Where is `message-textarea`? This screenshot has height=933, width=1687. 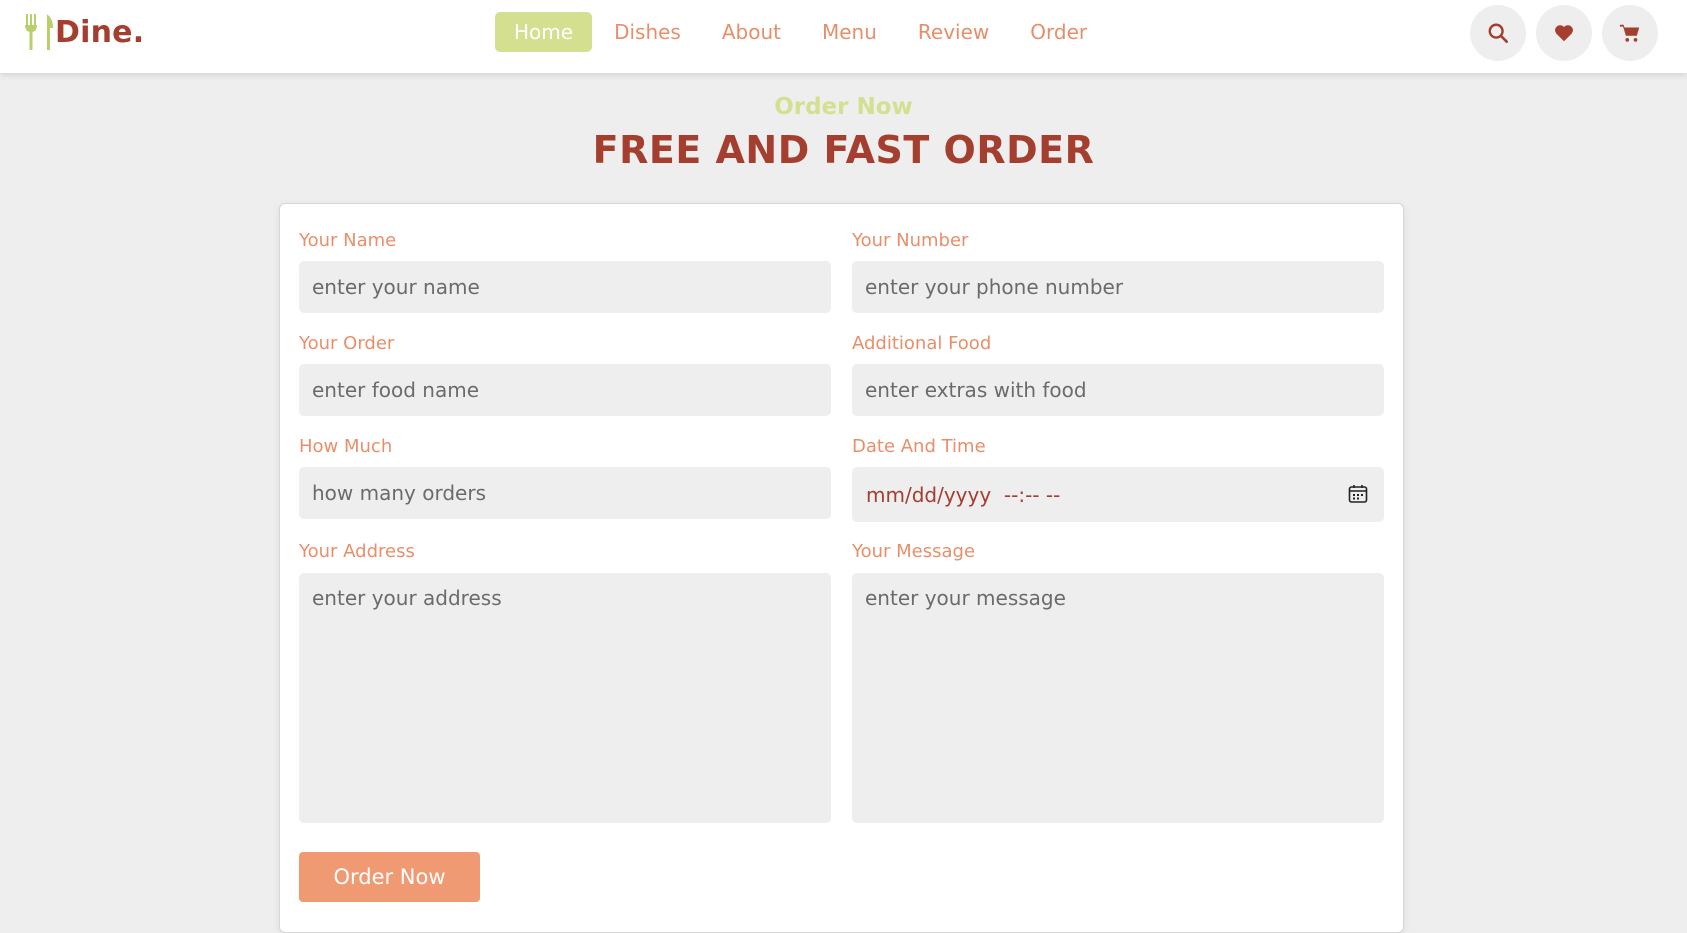 message-textarea is located at coordinates (1118, 698).